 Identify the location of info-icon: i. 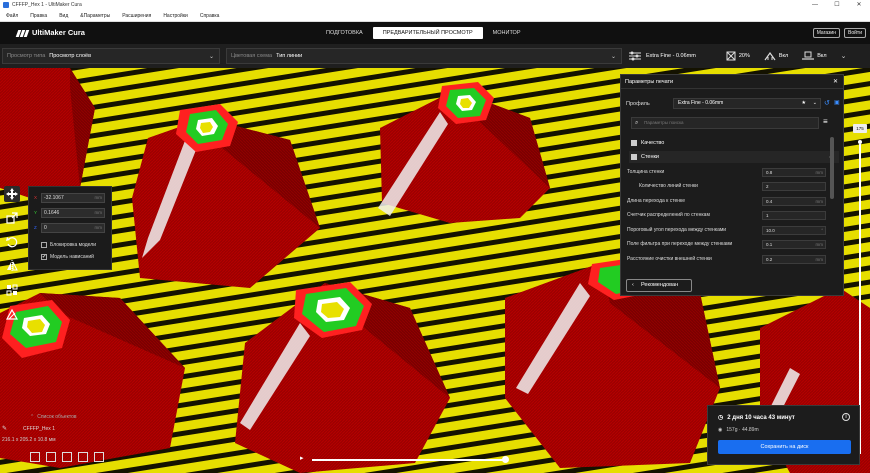
(846, 417).